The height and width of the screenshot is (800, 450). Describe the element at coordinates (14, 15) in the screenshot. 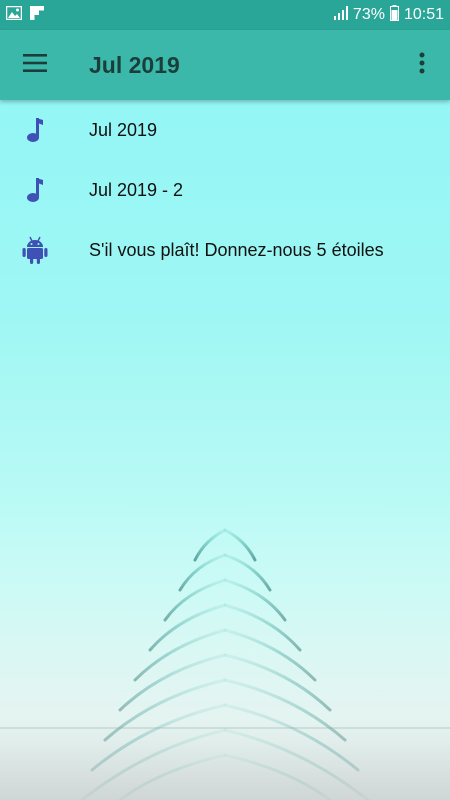

I see `image-notification-icon` at that location.